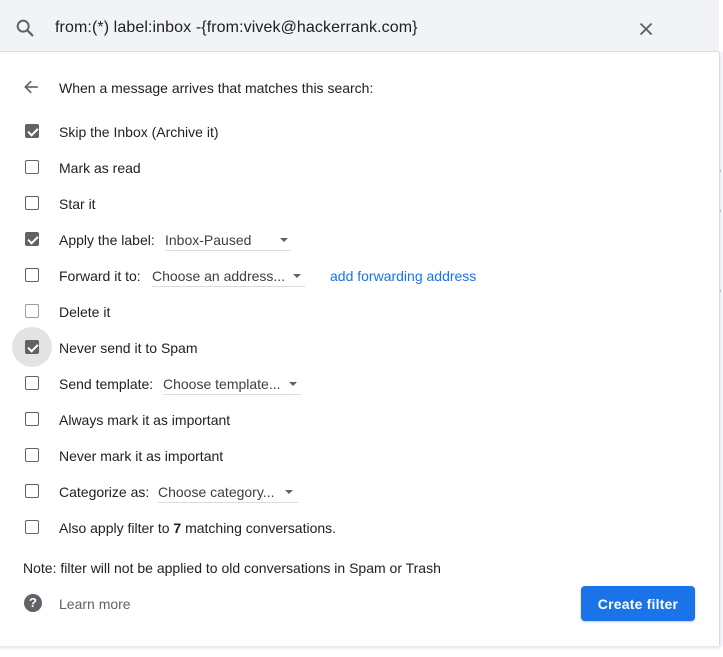 This screenshot has width=723, height=657. I want to click on mark-read-label: Mark as read, so click(100, 168).